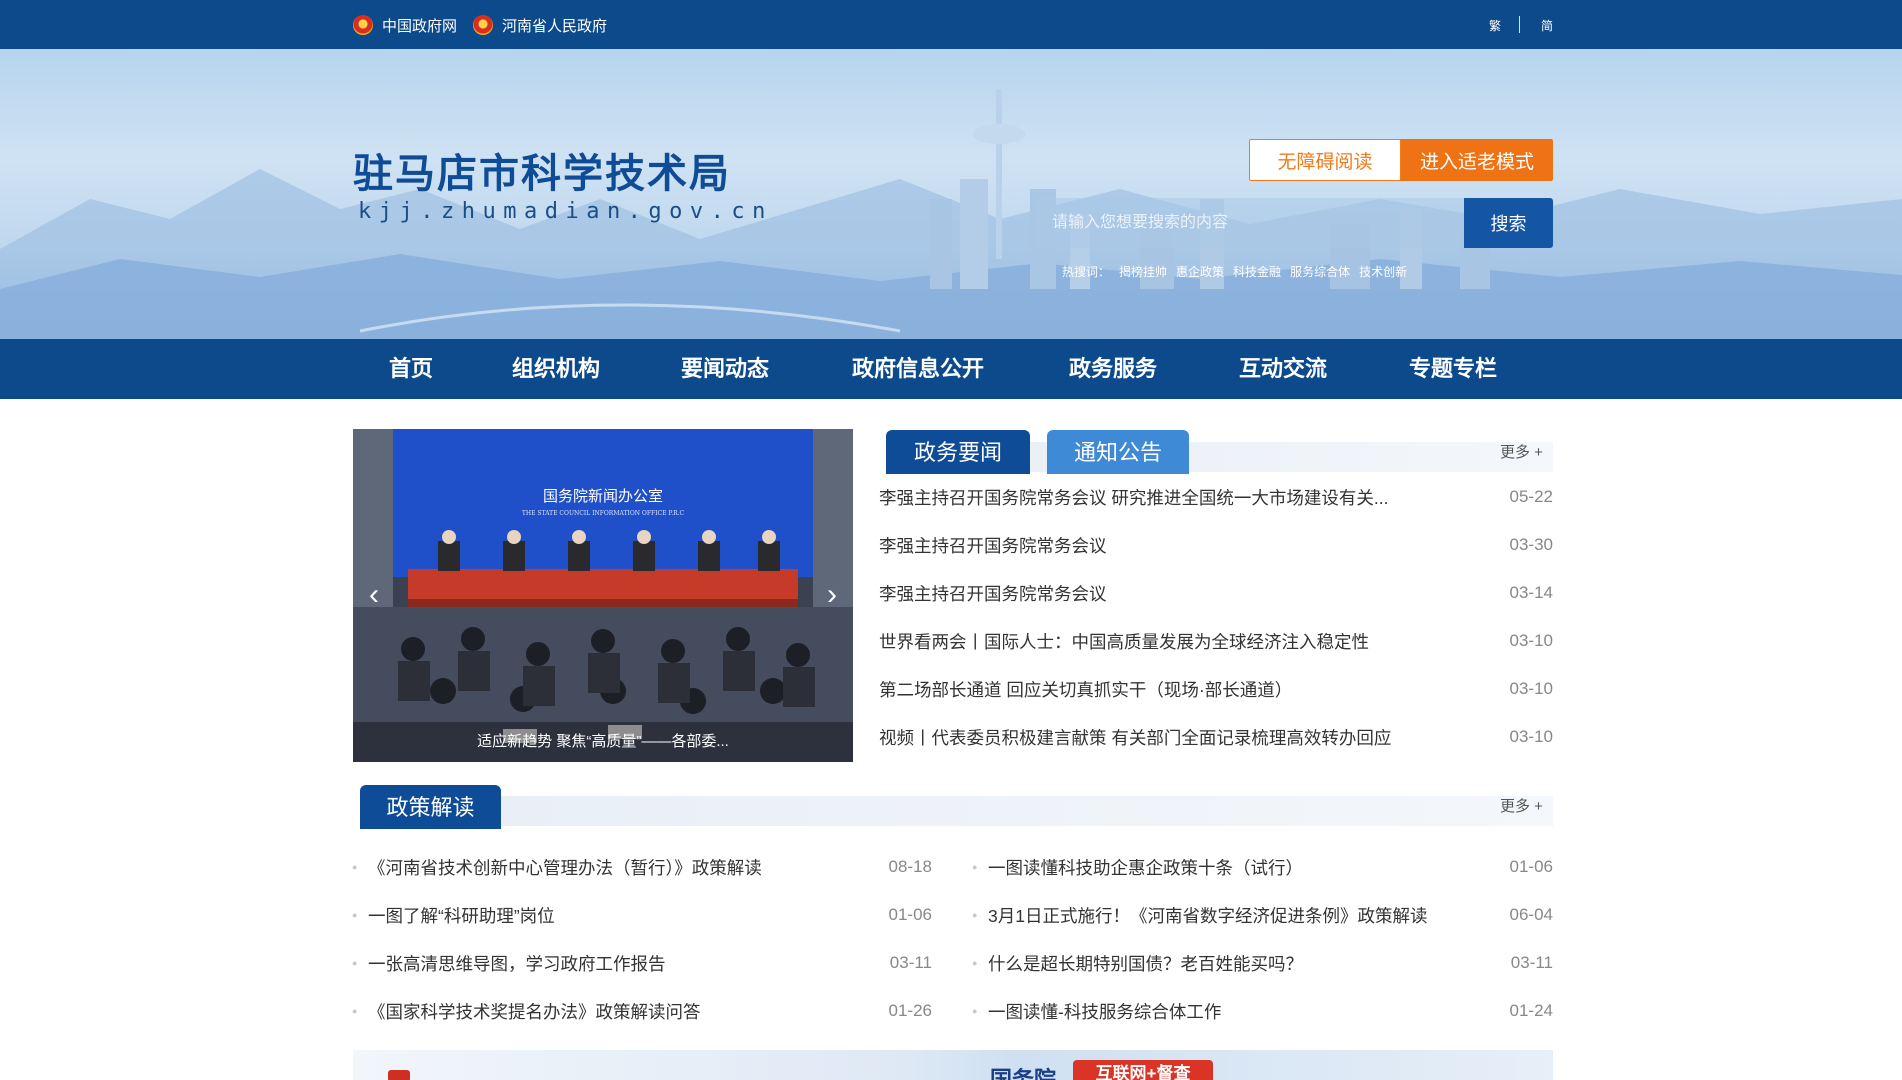 The height and width of the screenshot is (1080, 1902). What do you see at coordinates (1216, 593) in the screenshot?
I see `news-item: 李强主持召开国务院常务会议 03-14` at bounding box center [1216, 593].